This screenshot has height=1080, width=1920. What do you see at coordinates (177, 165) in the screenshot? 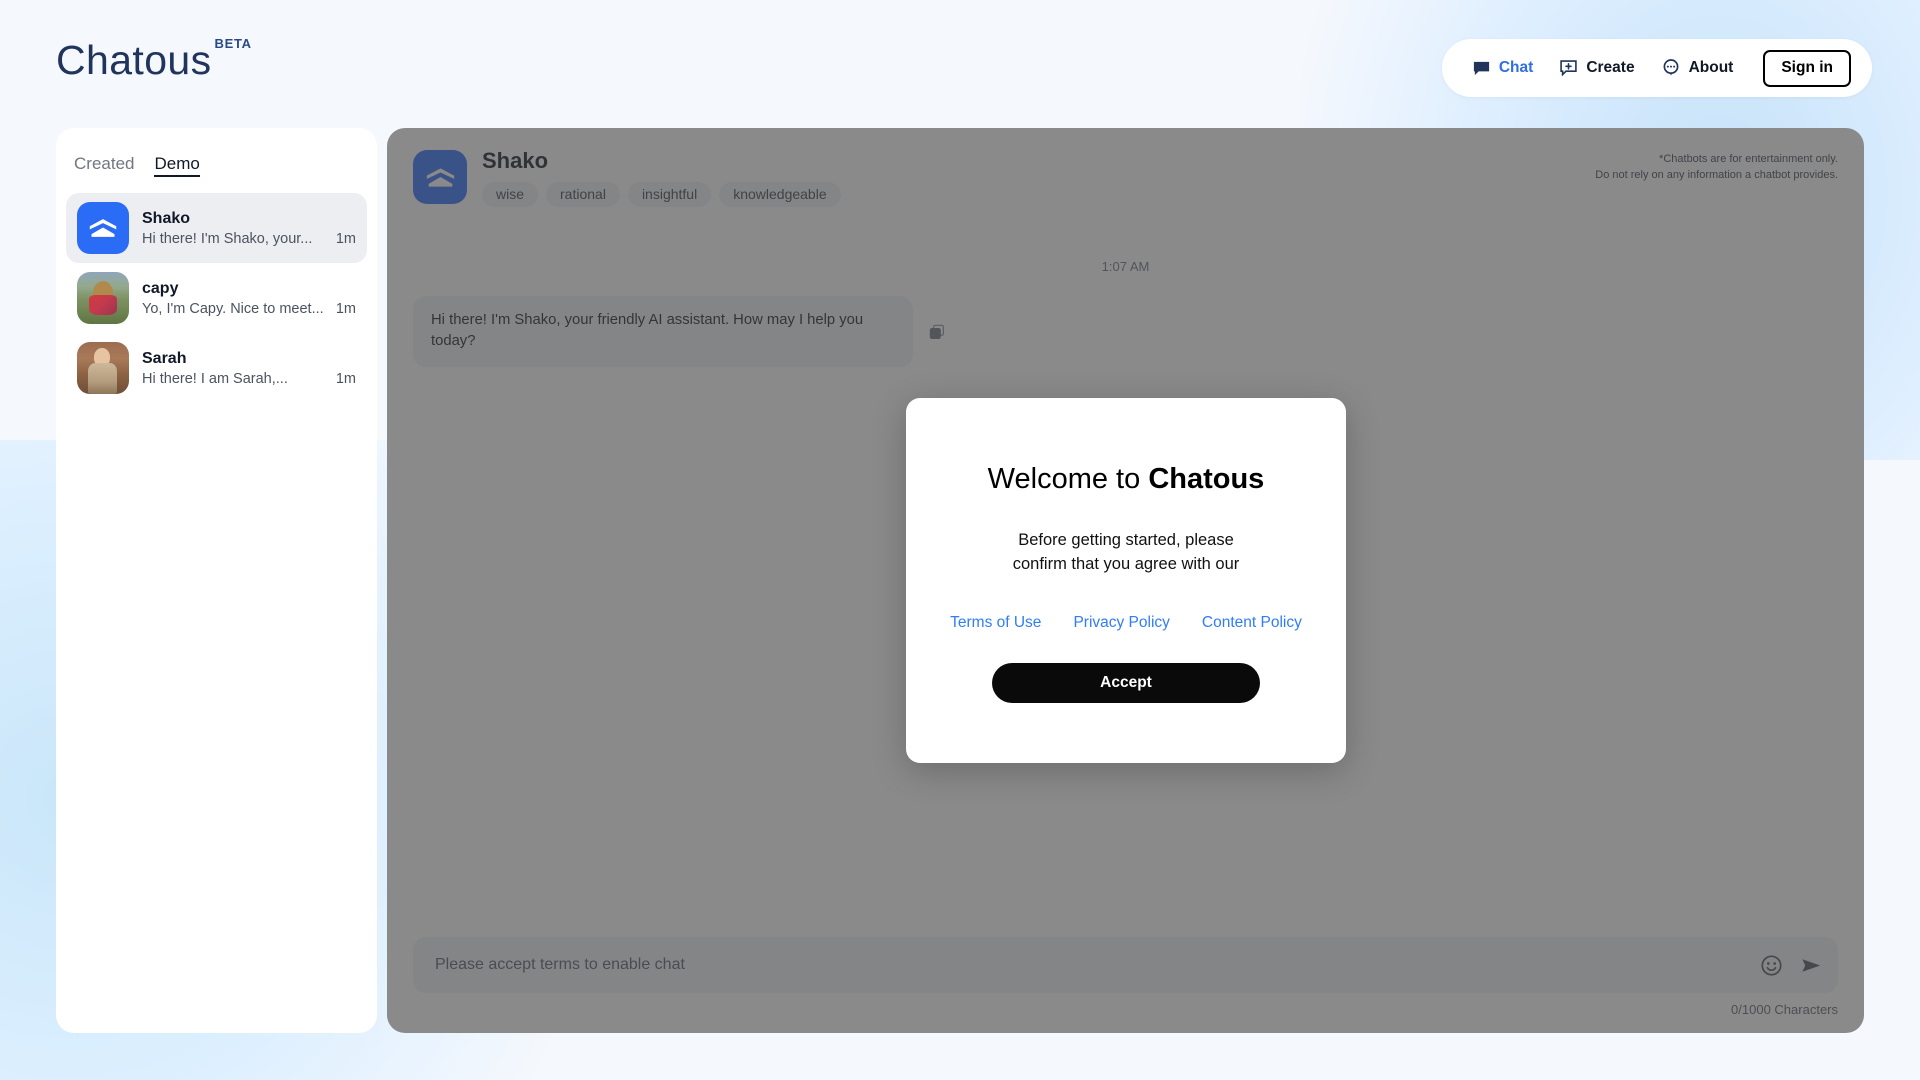
I see `sidebar-tab-demo: Demo` at bounding box center [177, 165].